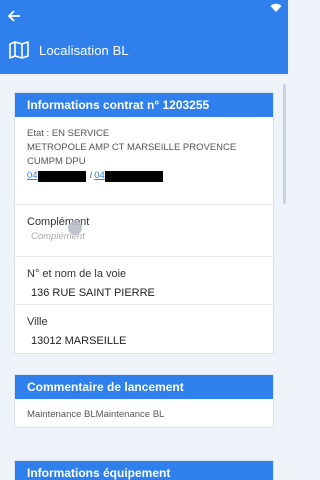 The height and width of the screenshot is (480, 320). What do you see at coordinates (144, 329) in the screenshot?
I see `city-field: Ville 13012 MARSEILLE` at bounding box center [144, 329].